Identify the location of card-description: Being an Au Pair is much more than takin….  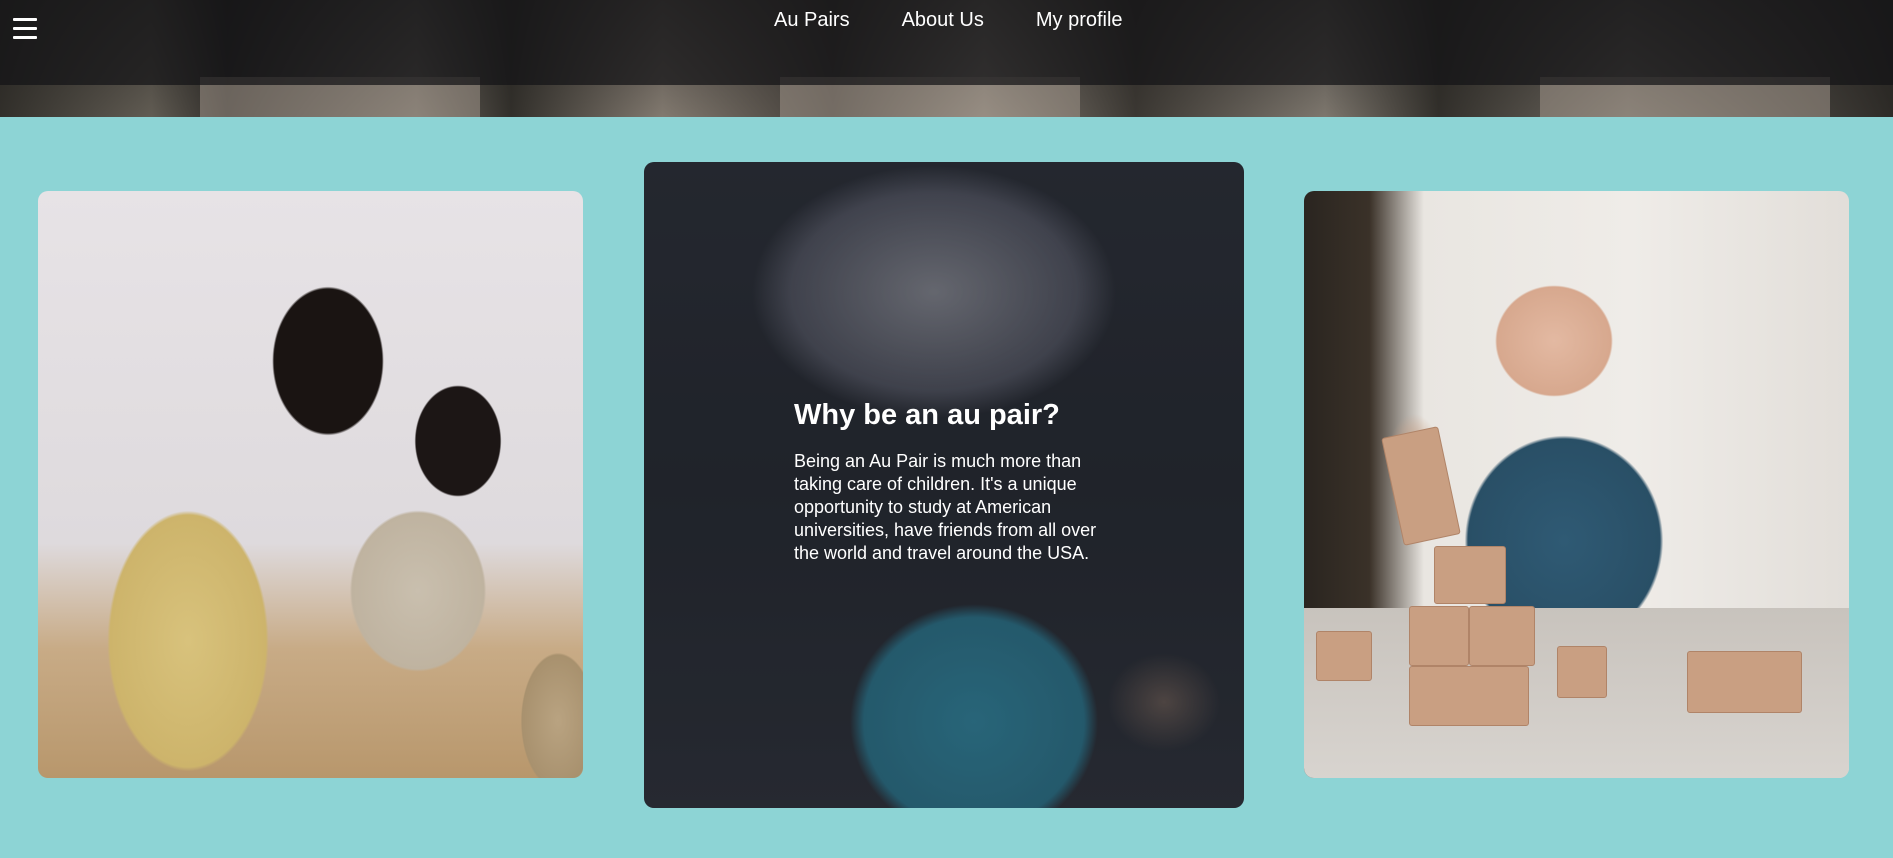
(945, 507).